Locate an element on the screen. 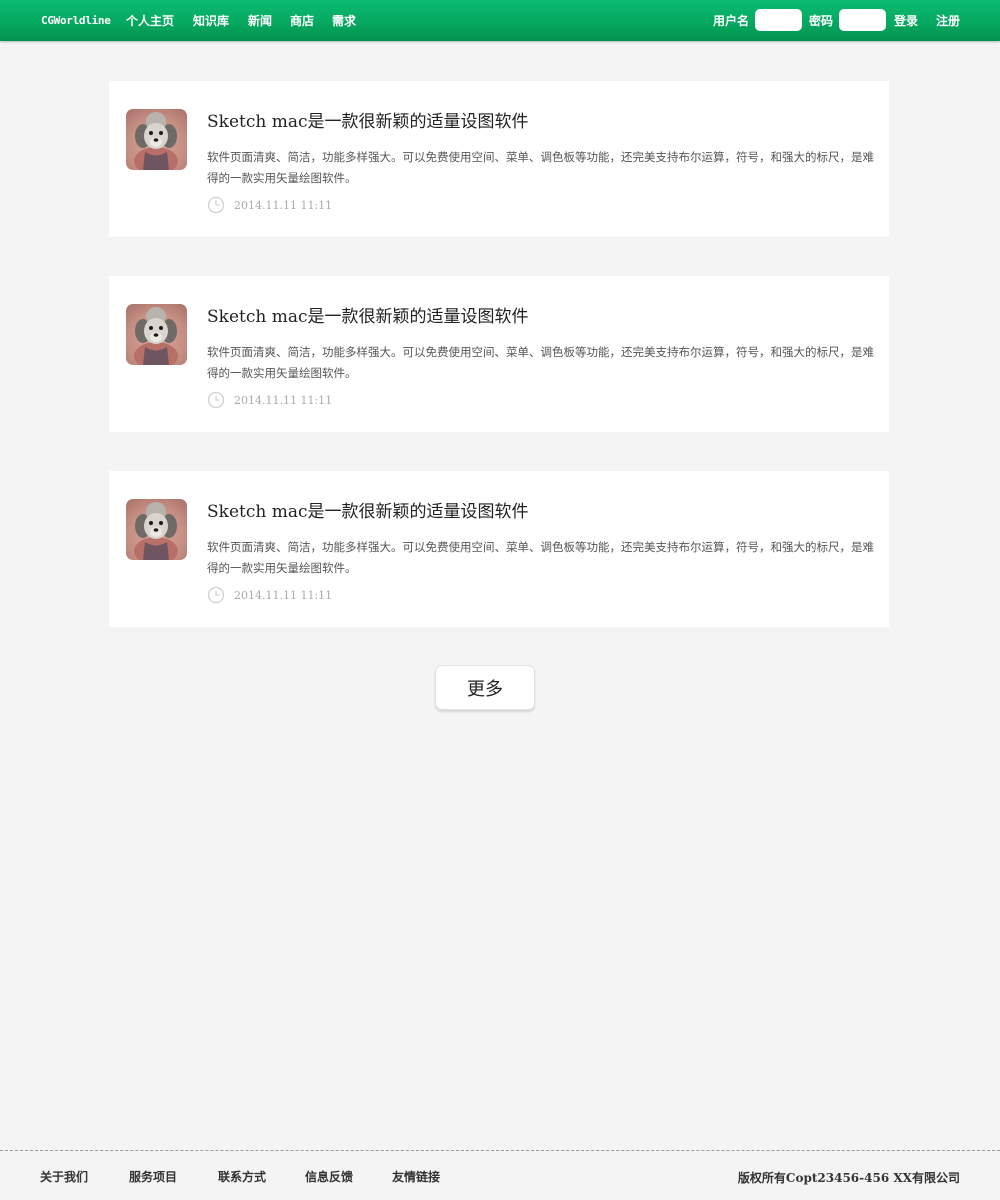 This screenshot has width=1000, height=1200. nav-link-news: 新闻 is located at coordinates (260, 20).